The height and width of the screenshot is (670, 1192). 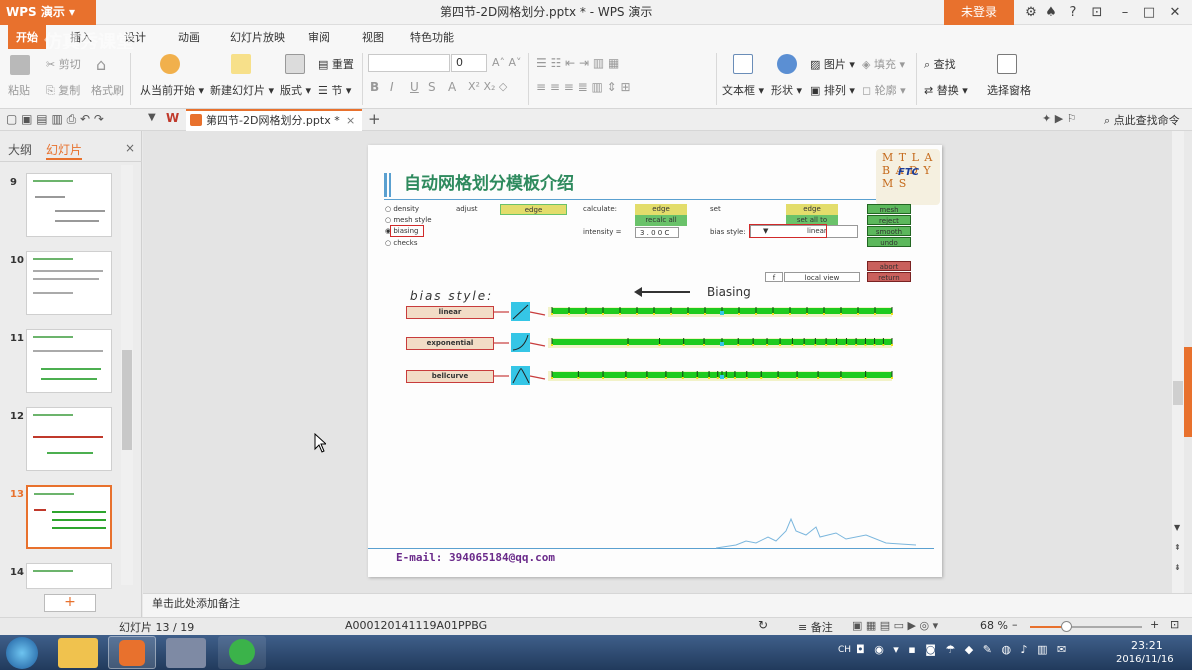 What do you see at coordinates (822, 277) in the screenshot?
I see `local-view-button: local view` at bounding box center [822, 277].